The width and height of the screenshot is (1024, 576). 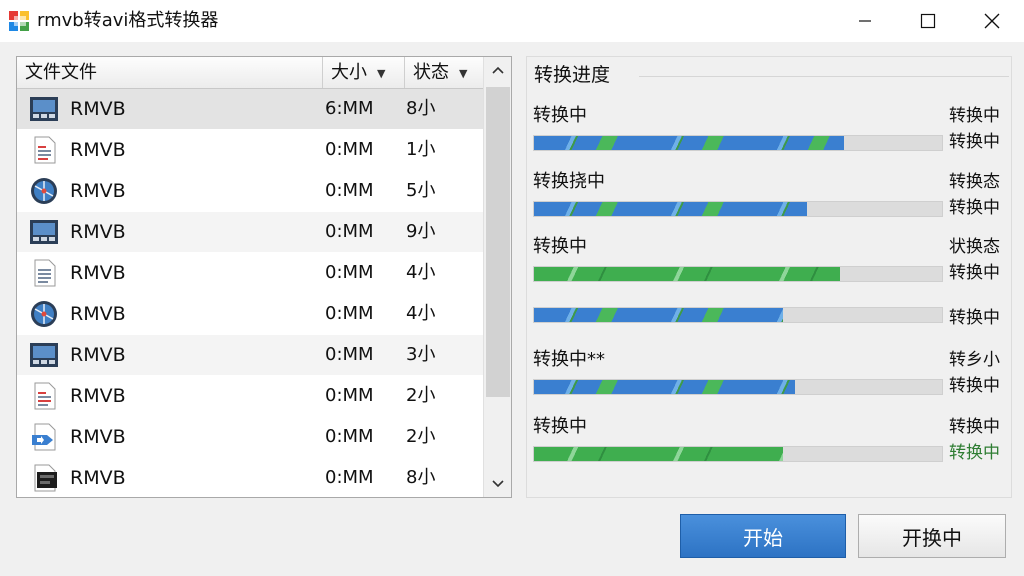 I want to click on column-header-status: 状态 ▼, so click(x=444, y=72).